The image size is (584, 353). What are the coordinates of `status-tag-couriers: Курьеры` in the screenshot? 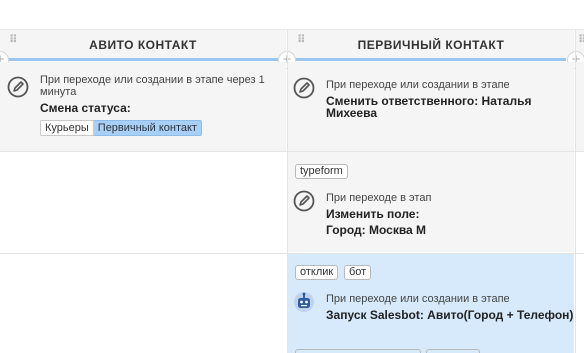 It's located at (67, 128).